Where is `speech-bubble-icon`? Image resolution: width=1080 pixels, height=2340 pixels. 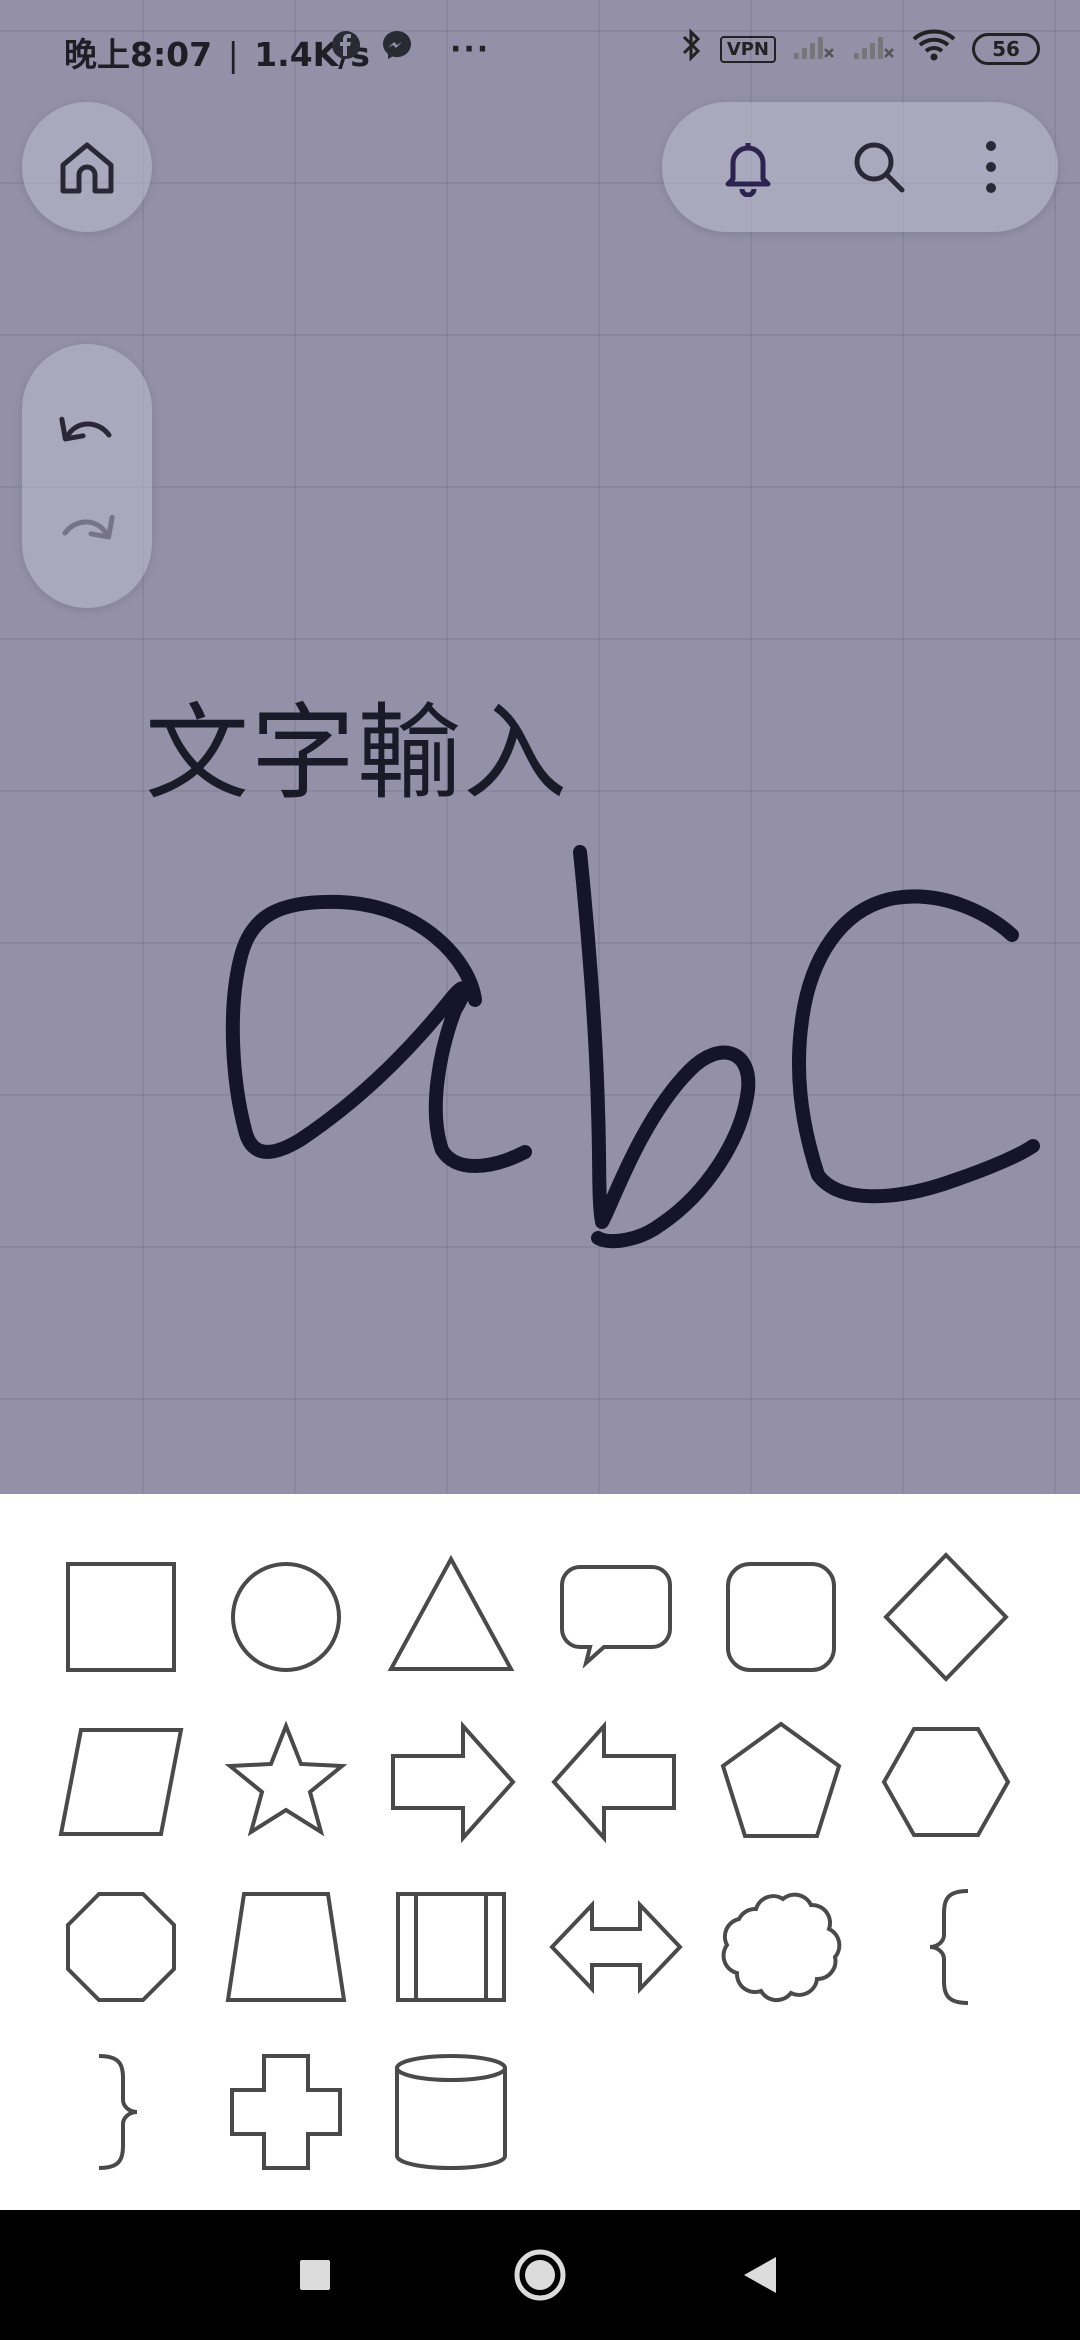 speech-bubble-icon is located at coordinates (615, 1616).